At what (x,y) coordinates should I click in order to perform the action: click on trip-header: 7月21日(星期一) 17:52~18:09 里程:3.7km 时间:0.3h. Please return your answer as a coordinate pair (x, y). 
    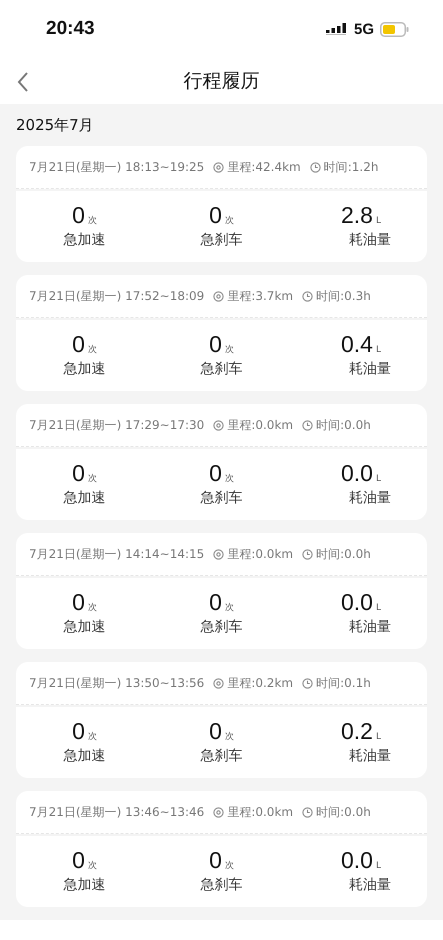
    Looking at the image, I should click on (221, 296).